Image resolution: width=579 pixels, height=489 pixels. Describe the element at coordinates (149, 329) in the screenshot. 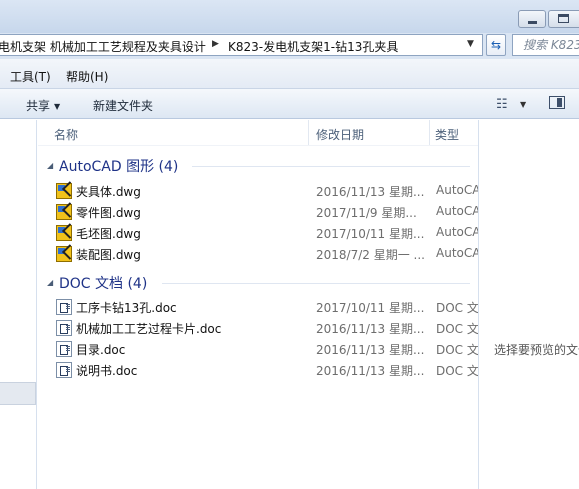

I see `file-name: 机械加工工艺过程卡片.doc` at that location.